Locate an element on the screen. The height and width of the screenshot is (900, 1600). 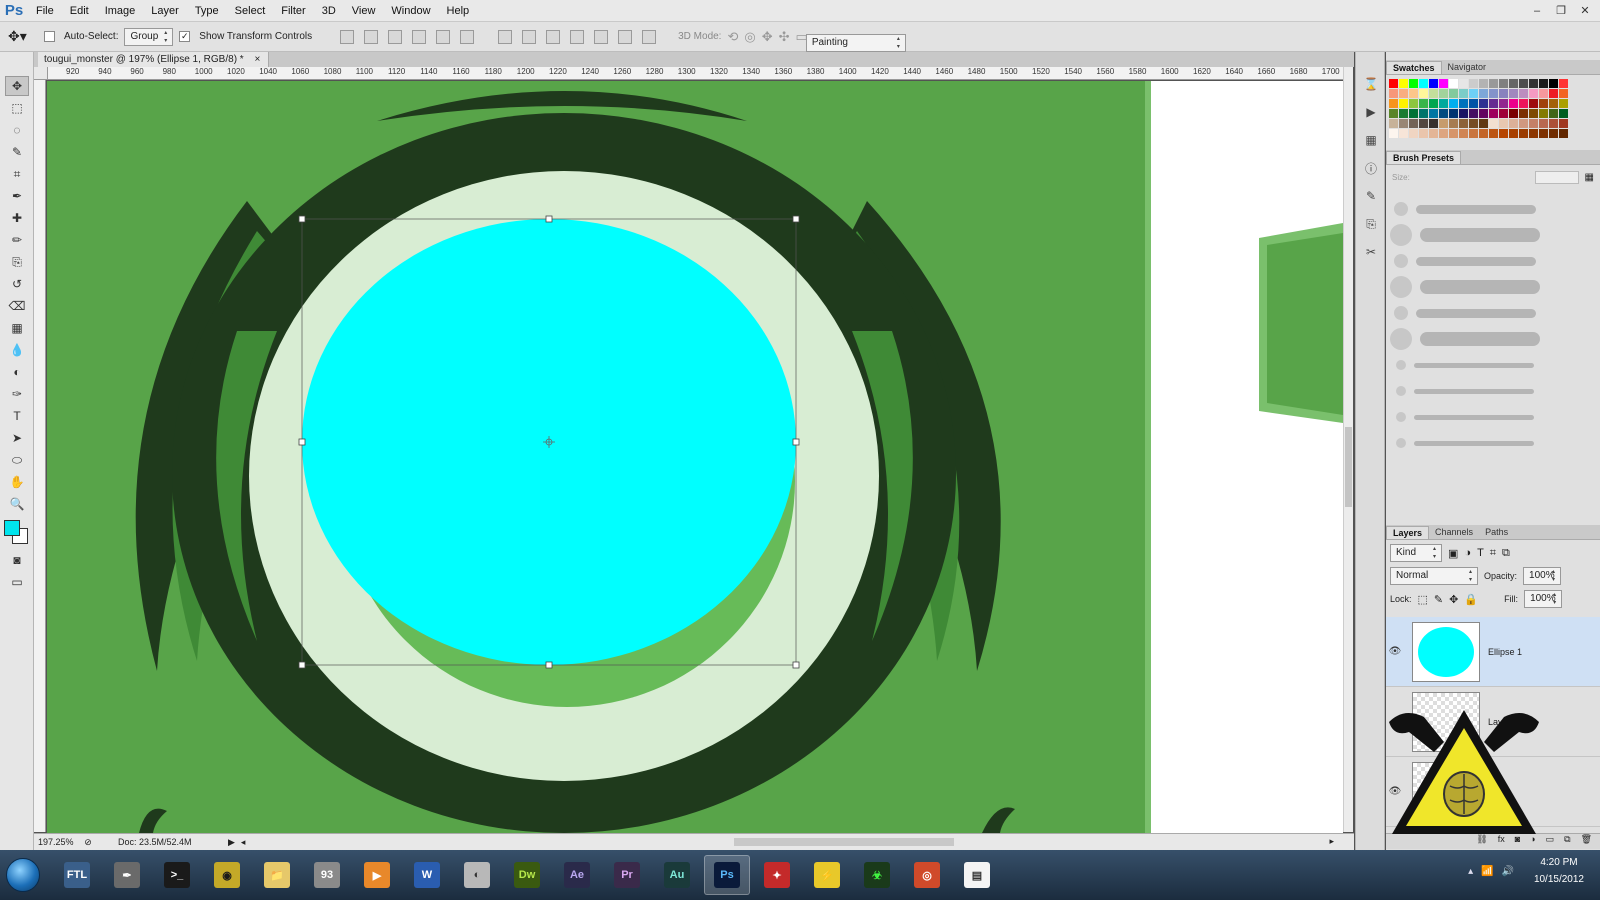
delete-layer-icon: 🗑 is located at coordinates (1586, 841).